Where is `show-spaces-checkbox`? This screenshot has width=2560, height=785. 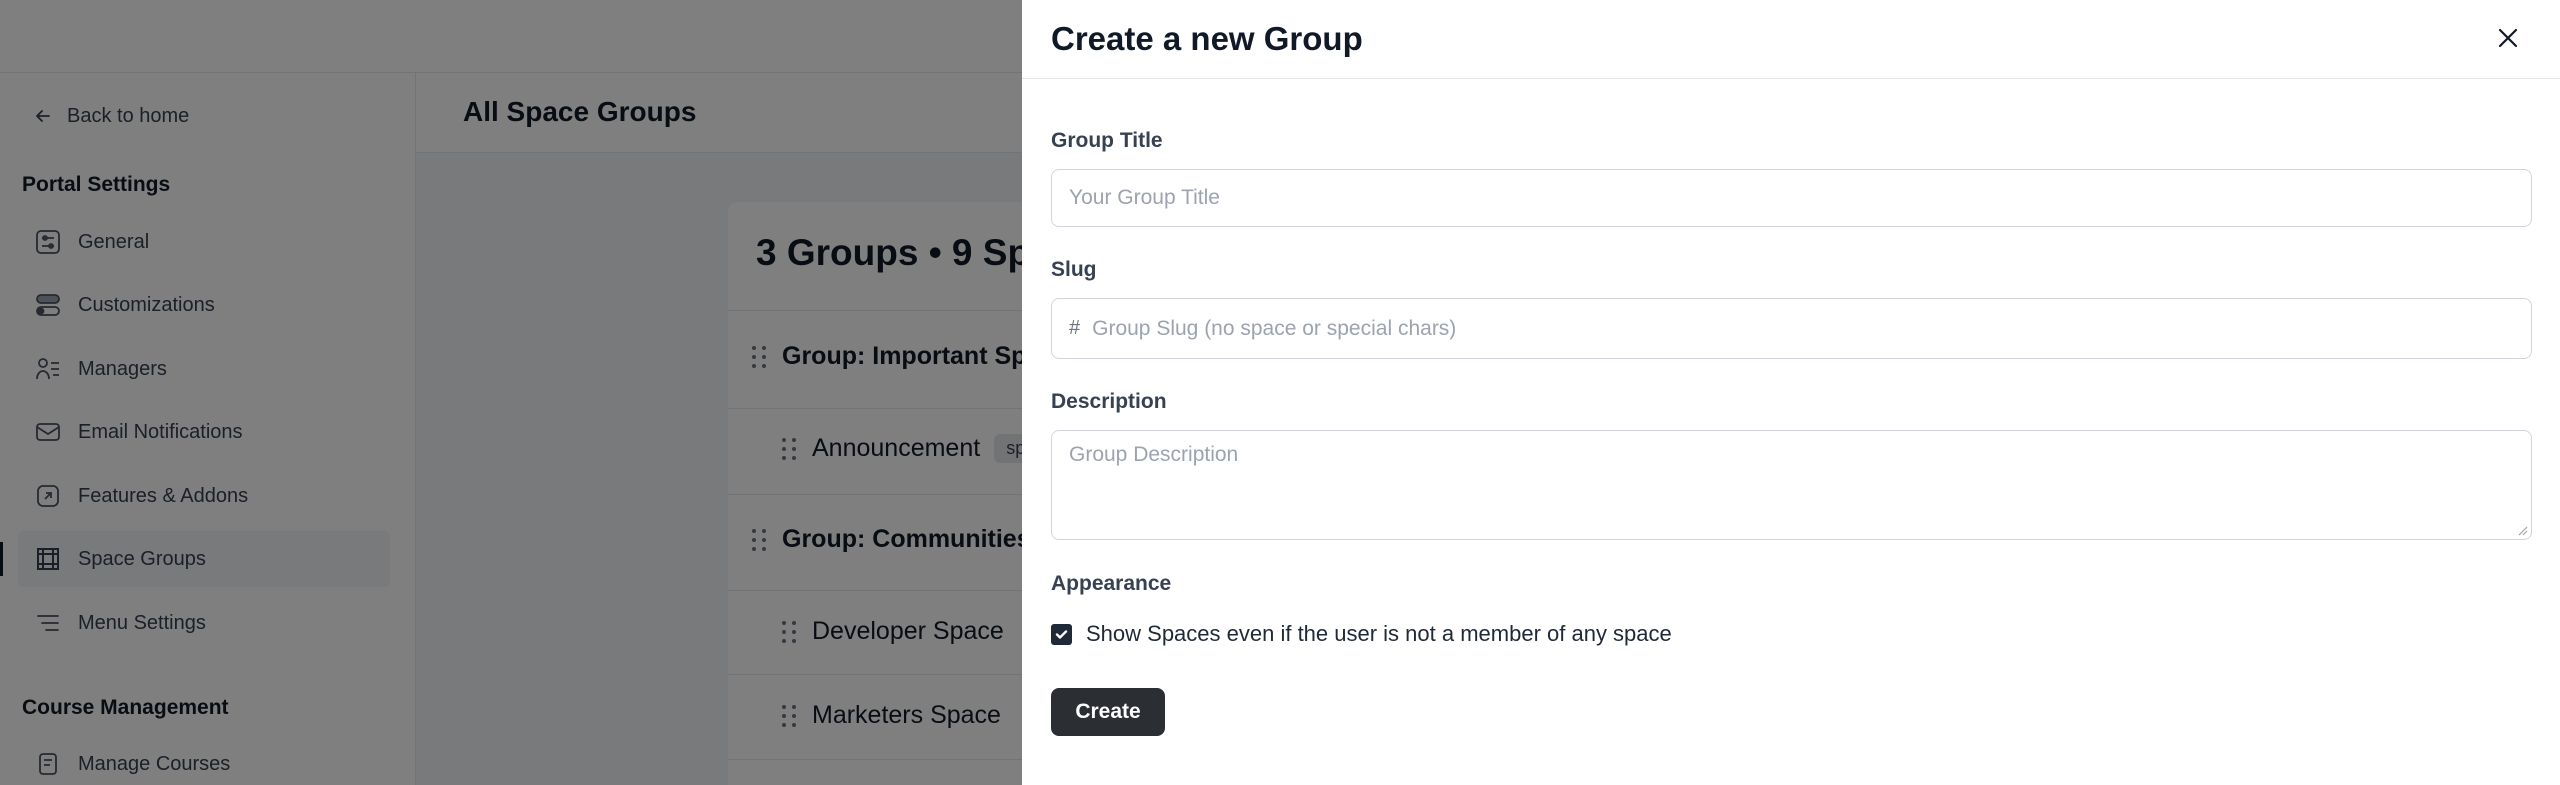
show-spaces-checkbox is located at coordinates (1061, 634).